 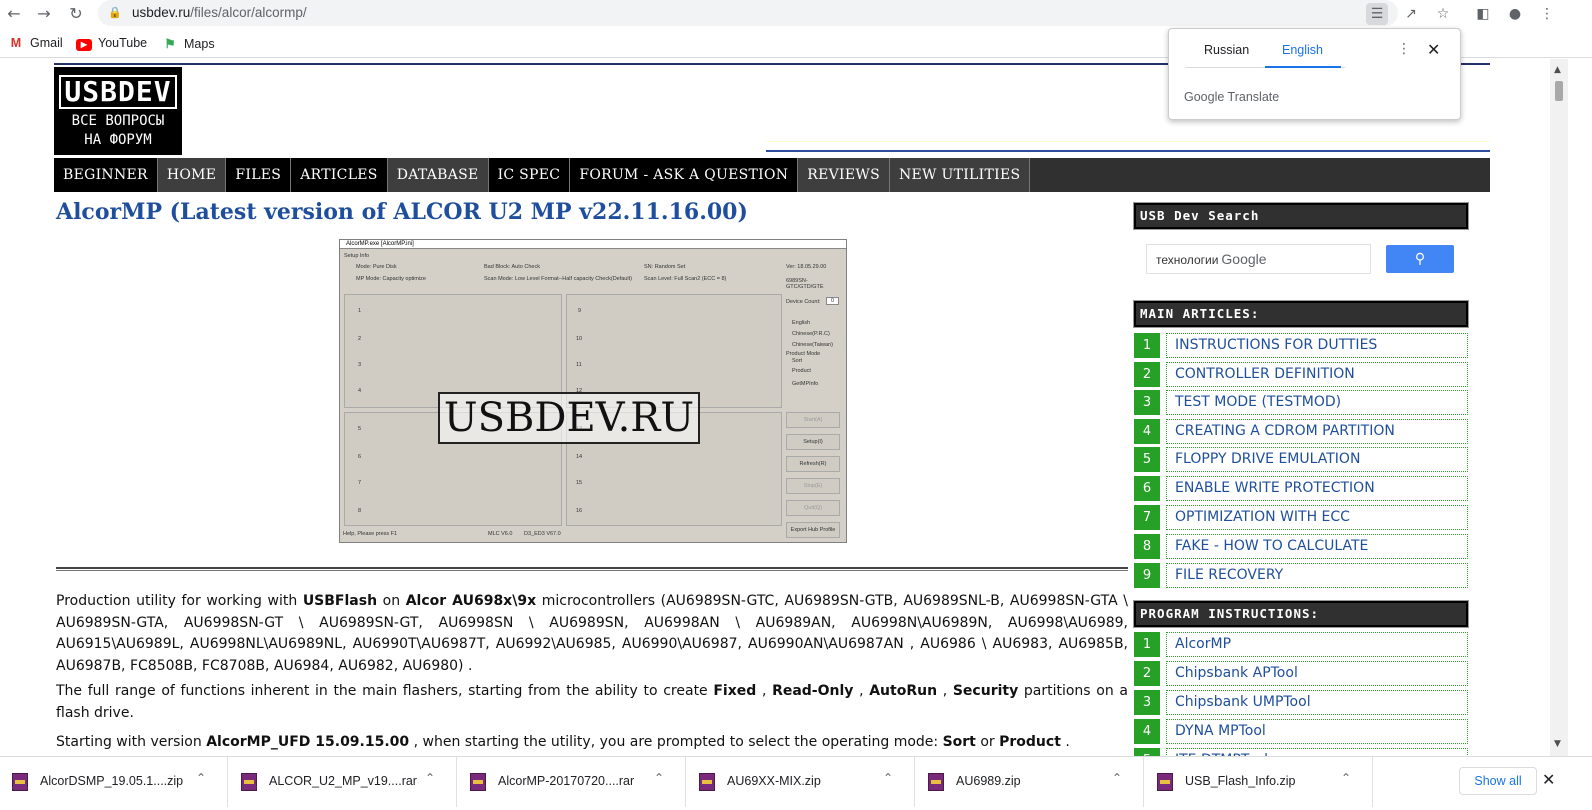 What do you see at coordinates (1317, 431) in the screenshot?
I see `item-link: CREATING A CDROM PARTITION` at bounding box center [1317, 431].